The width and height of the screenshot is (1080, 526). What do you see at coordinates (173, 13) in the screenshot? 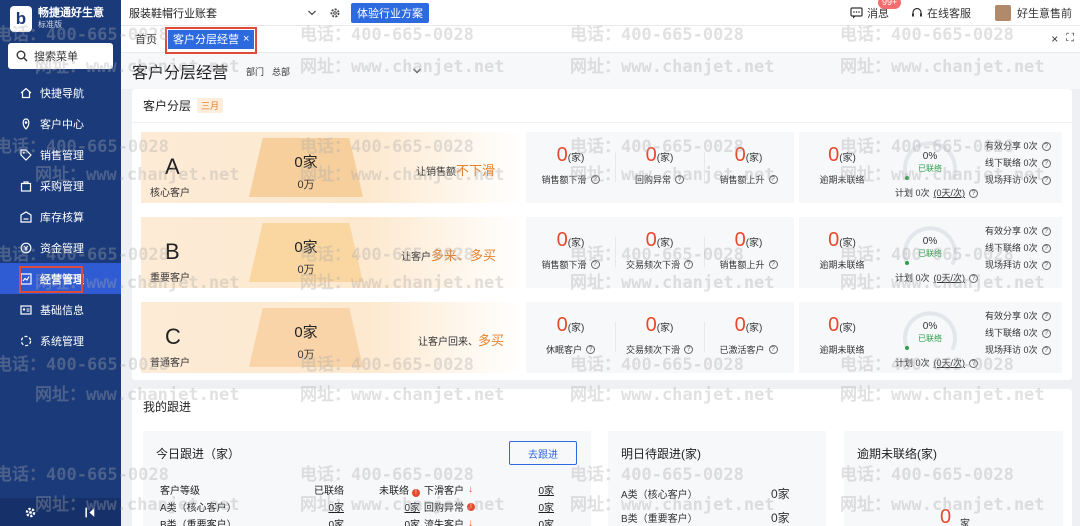
I see `account-name: 服装鞋帽行业账套` at bounding box center [173, 13].